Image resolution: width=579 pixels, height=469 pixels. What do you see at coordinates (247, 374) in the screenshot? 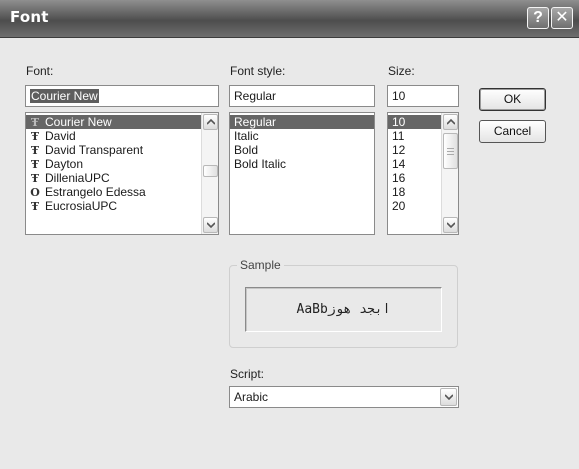
I see `script-label: Script:` at bounding box center [247, 374].